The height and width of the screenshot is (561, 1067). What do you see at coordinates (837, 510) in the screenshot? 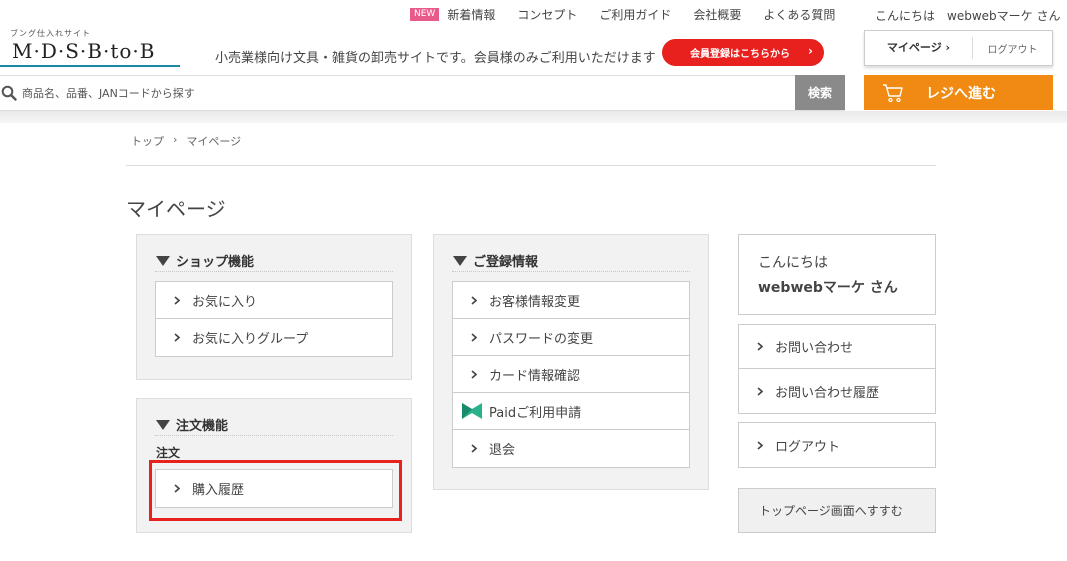
I see `top-page-button: トップページ画面へすすむ` at bounding box center [837, 510].